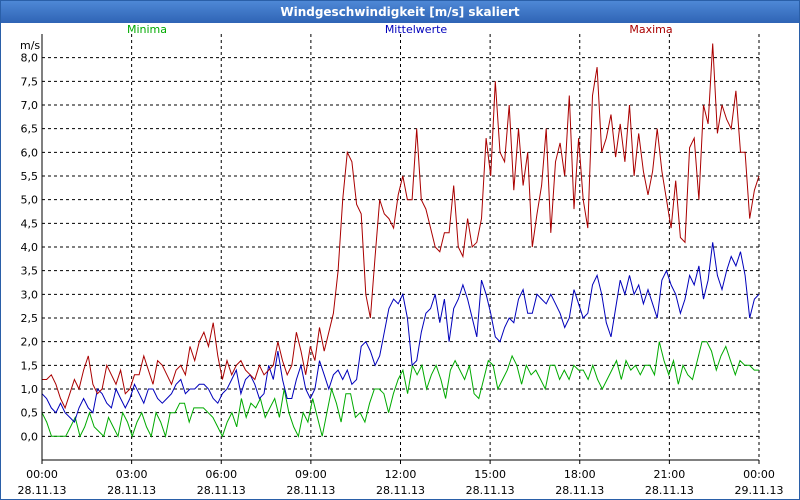  I want to click on legend-item-maxima: Maxima, so click(650, 29).